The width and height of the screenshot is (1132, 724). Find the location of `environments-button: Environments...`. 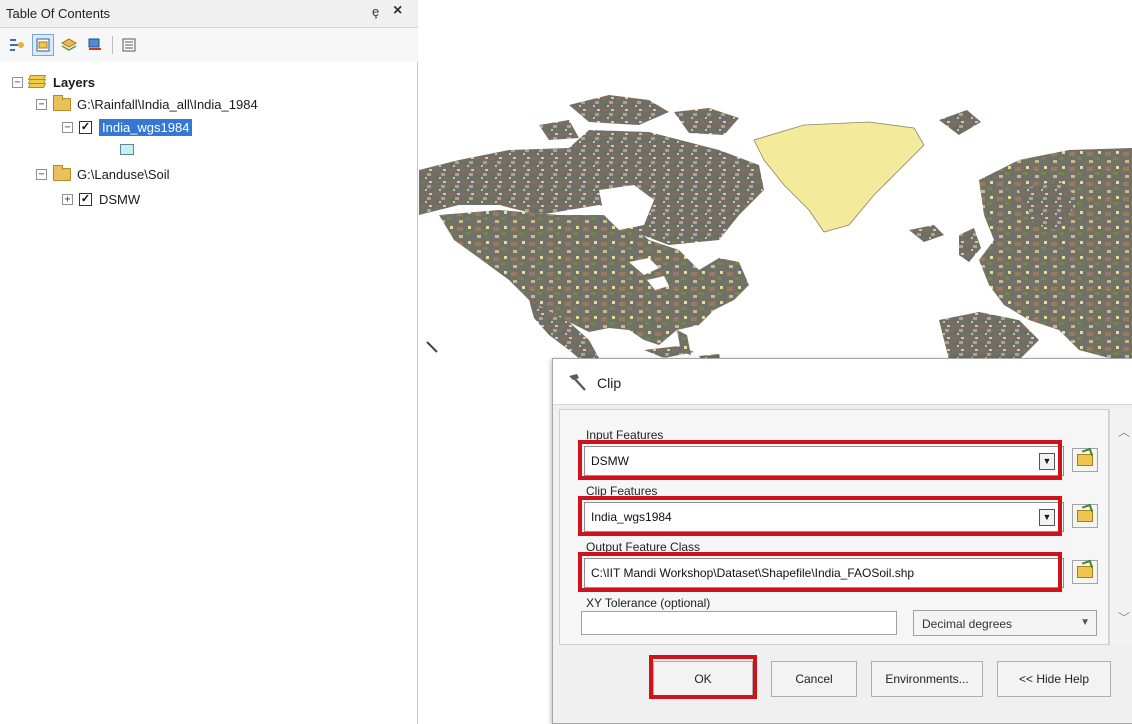

environments-button: Environments... is located at coordinates (927, 679).